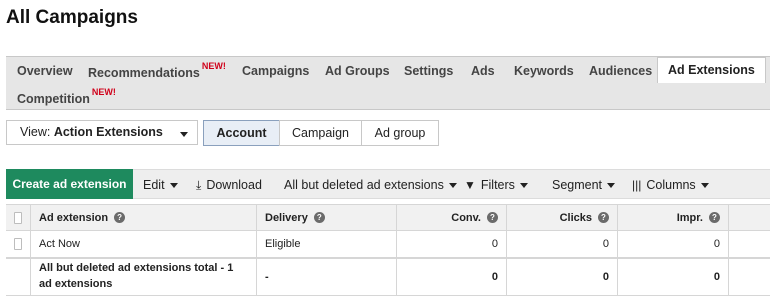 This screenshot has height=299, width=770. I want to click on edit-menu: Edit, so click(160, 185).